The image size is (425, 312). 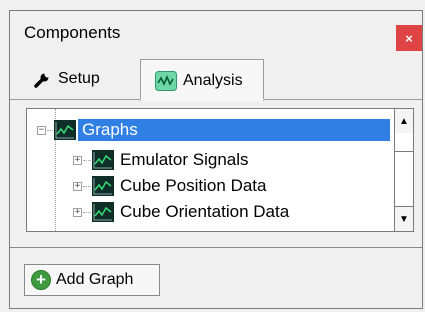 I want to click on tree-node-emulator-signals: + Emulator Signals, so click(x=161, y=160).